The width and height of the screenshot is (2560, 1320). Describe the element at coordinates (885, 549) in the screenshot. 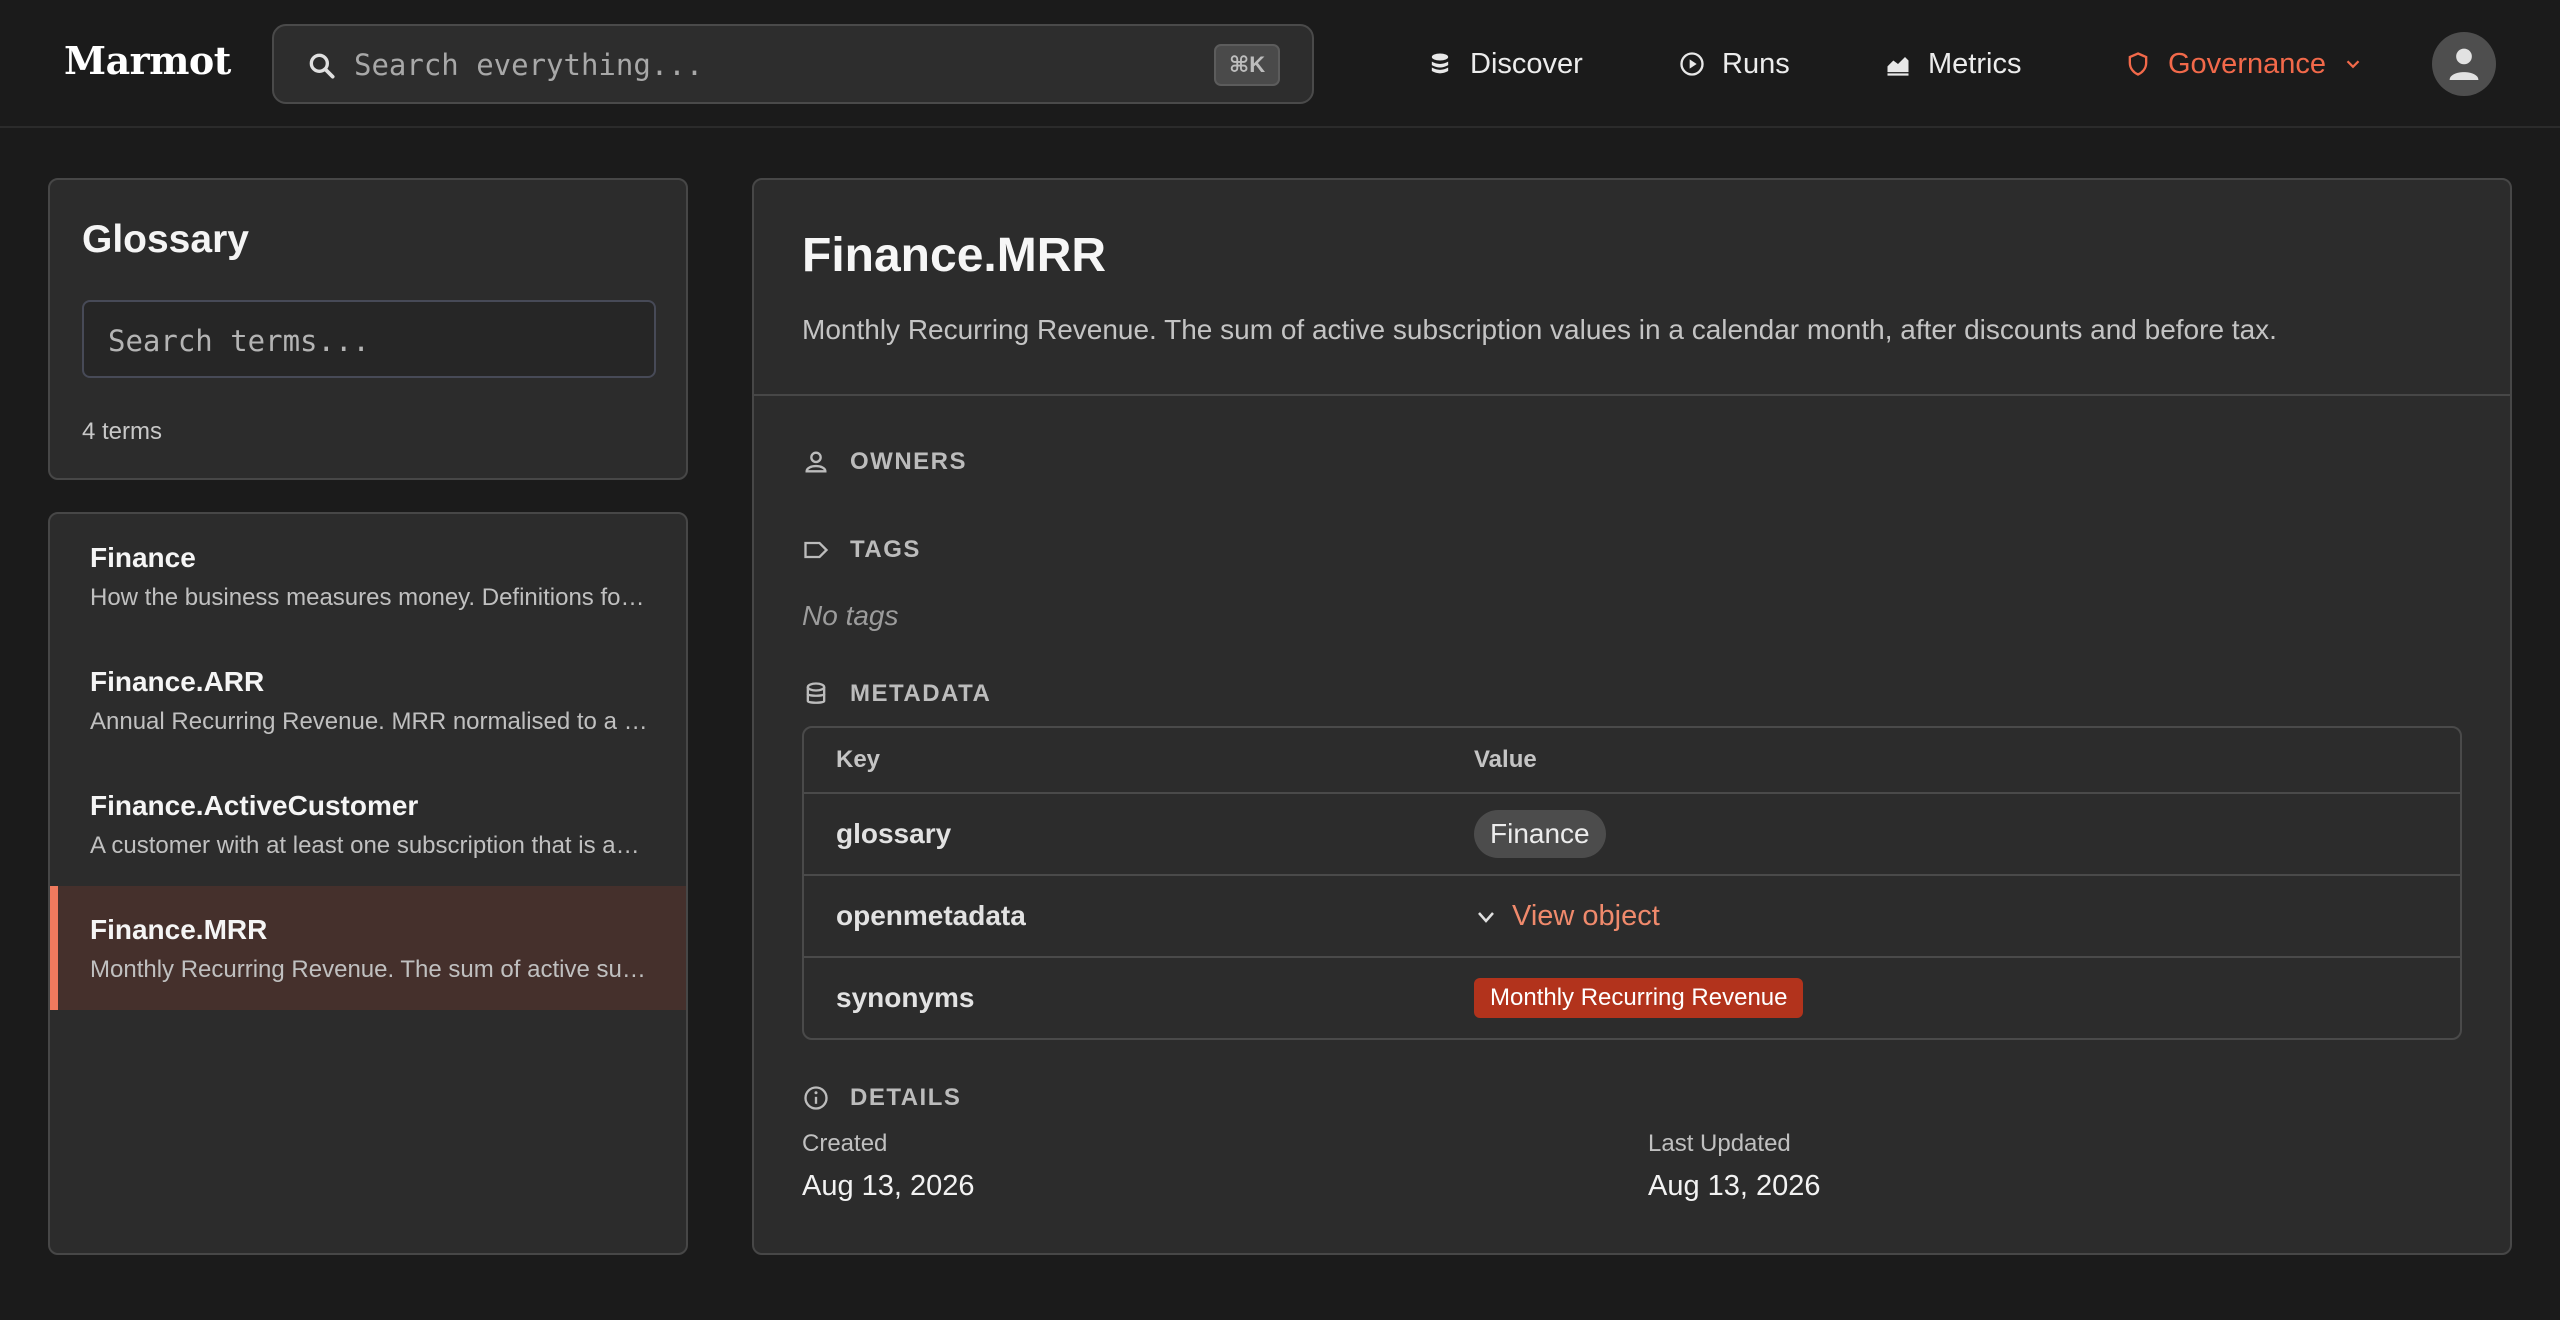

I see `tags-label: TAGS` at that location.